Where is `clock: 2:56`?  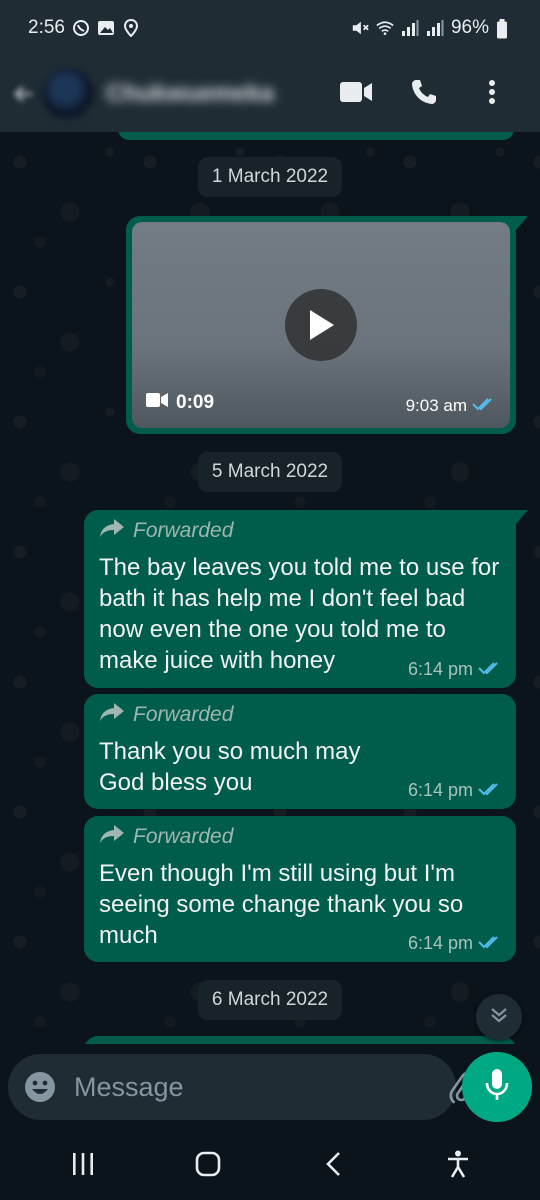
clock: 2:56 is located at coordinates (46, 27).